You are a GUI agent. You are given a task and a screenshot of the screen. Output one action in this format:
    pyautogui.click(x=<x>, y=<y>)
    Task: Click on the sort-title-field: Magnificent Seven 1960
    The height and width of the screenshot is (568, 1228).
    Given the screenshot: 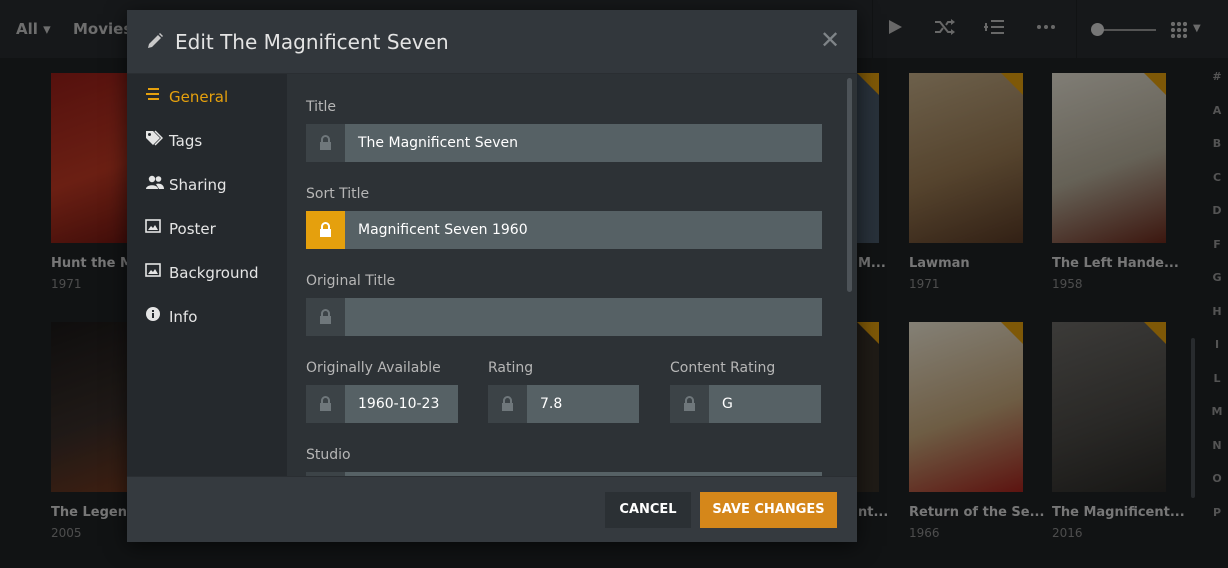 What is the action you would take?
    pyautogui.click(x=564, y=230)
    